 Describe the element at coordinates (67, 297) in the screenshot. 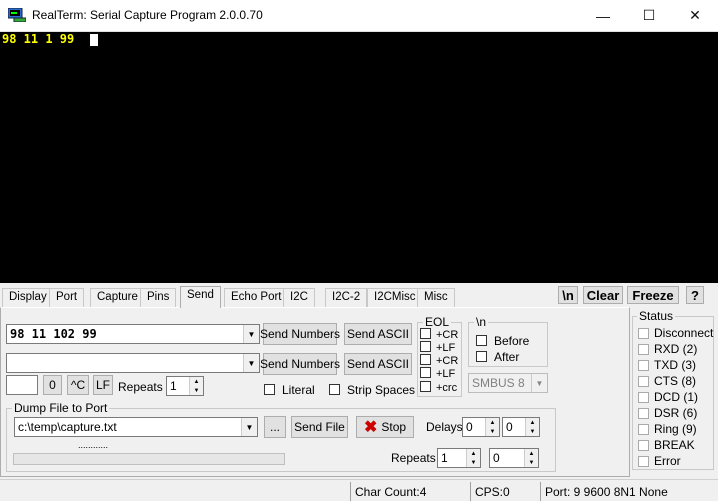

I see `tab-port: Port` at that location.